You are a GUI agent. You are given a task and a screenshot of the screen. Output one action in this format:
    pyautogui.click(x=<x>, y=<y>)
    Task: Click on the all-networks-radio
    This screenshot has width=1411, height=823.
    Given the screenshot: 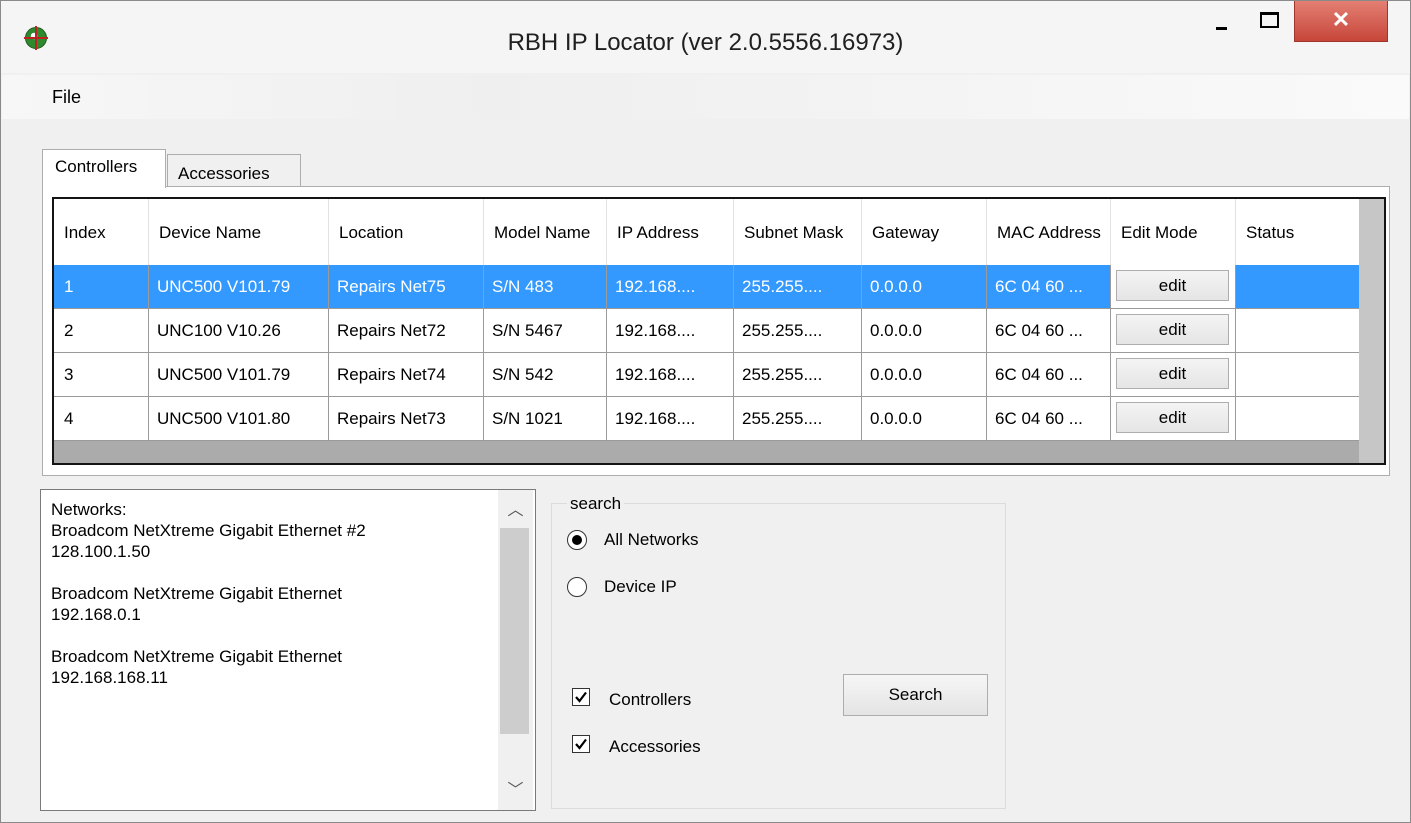 What is the action you would take?
    pyautogui.click(x=577, y=540)
    